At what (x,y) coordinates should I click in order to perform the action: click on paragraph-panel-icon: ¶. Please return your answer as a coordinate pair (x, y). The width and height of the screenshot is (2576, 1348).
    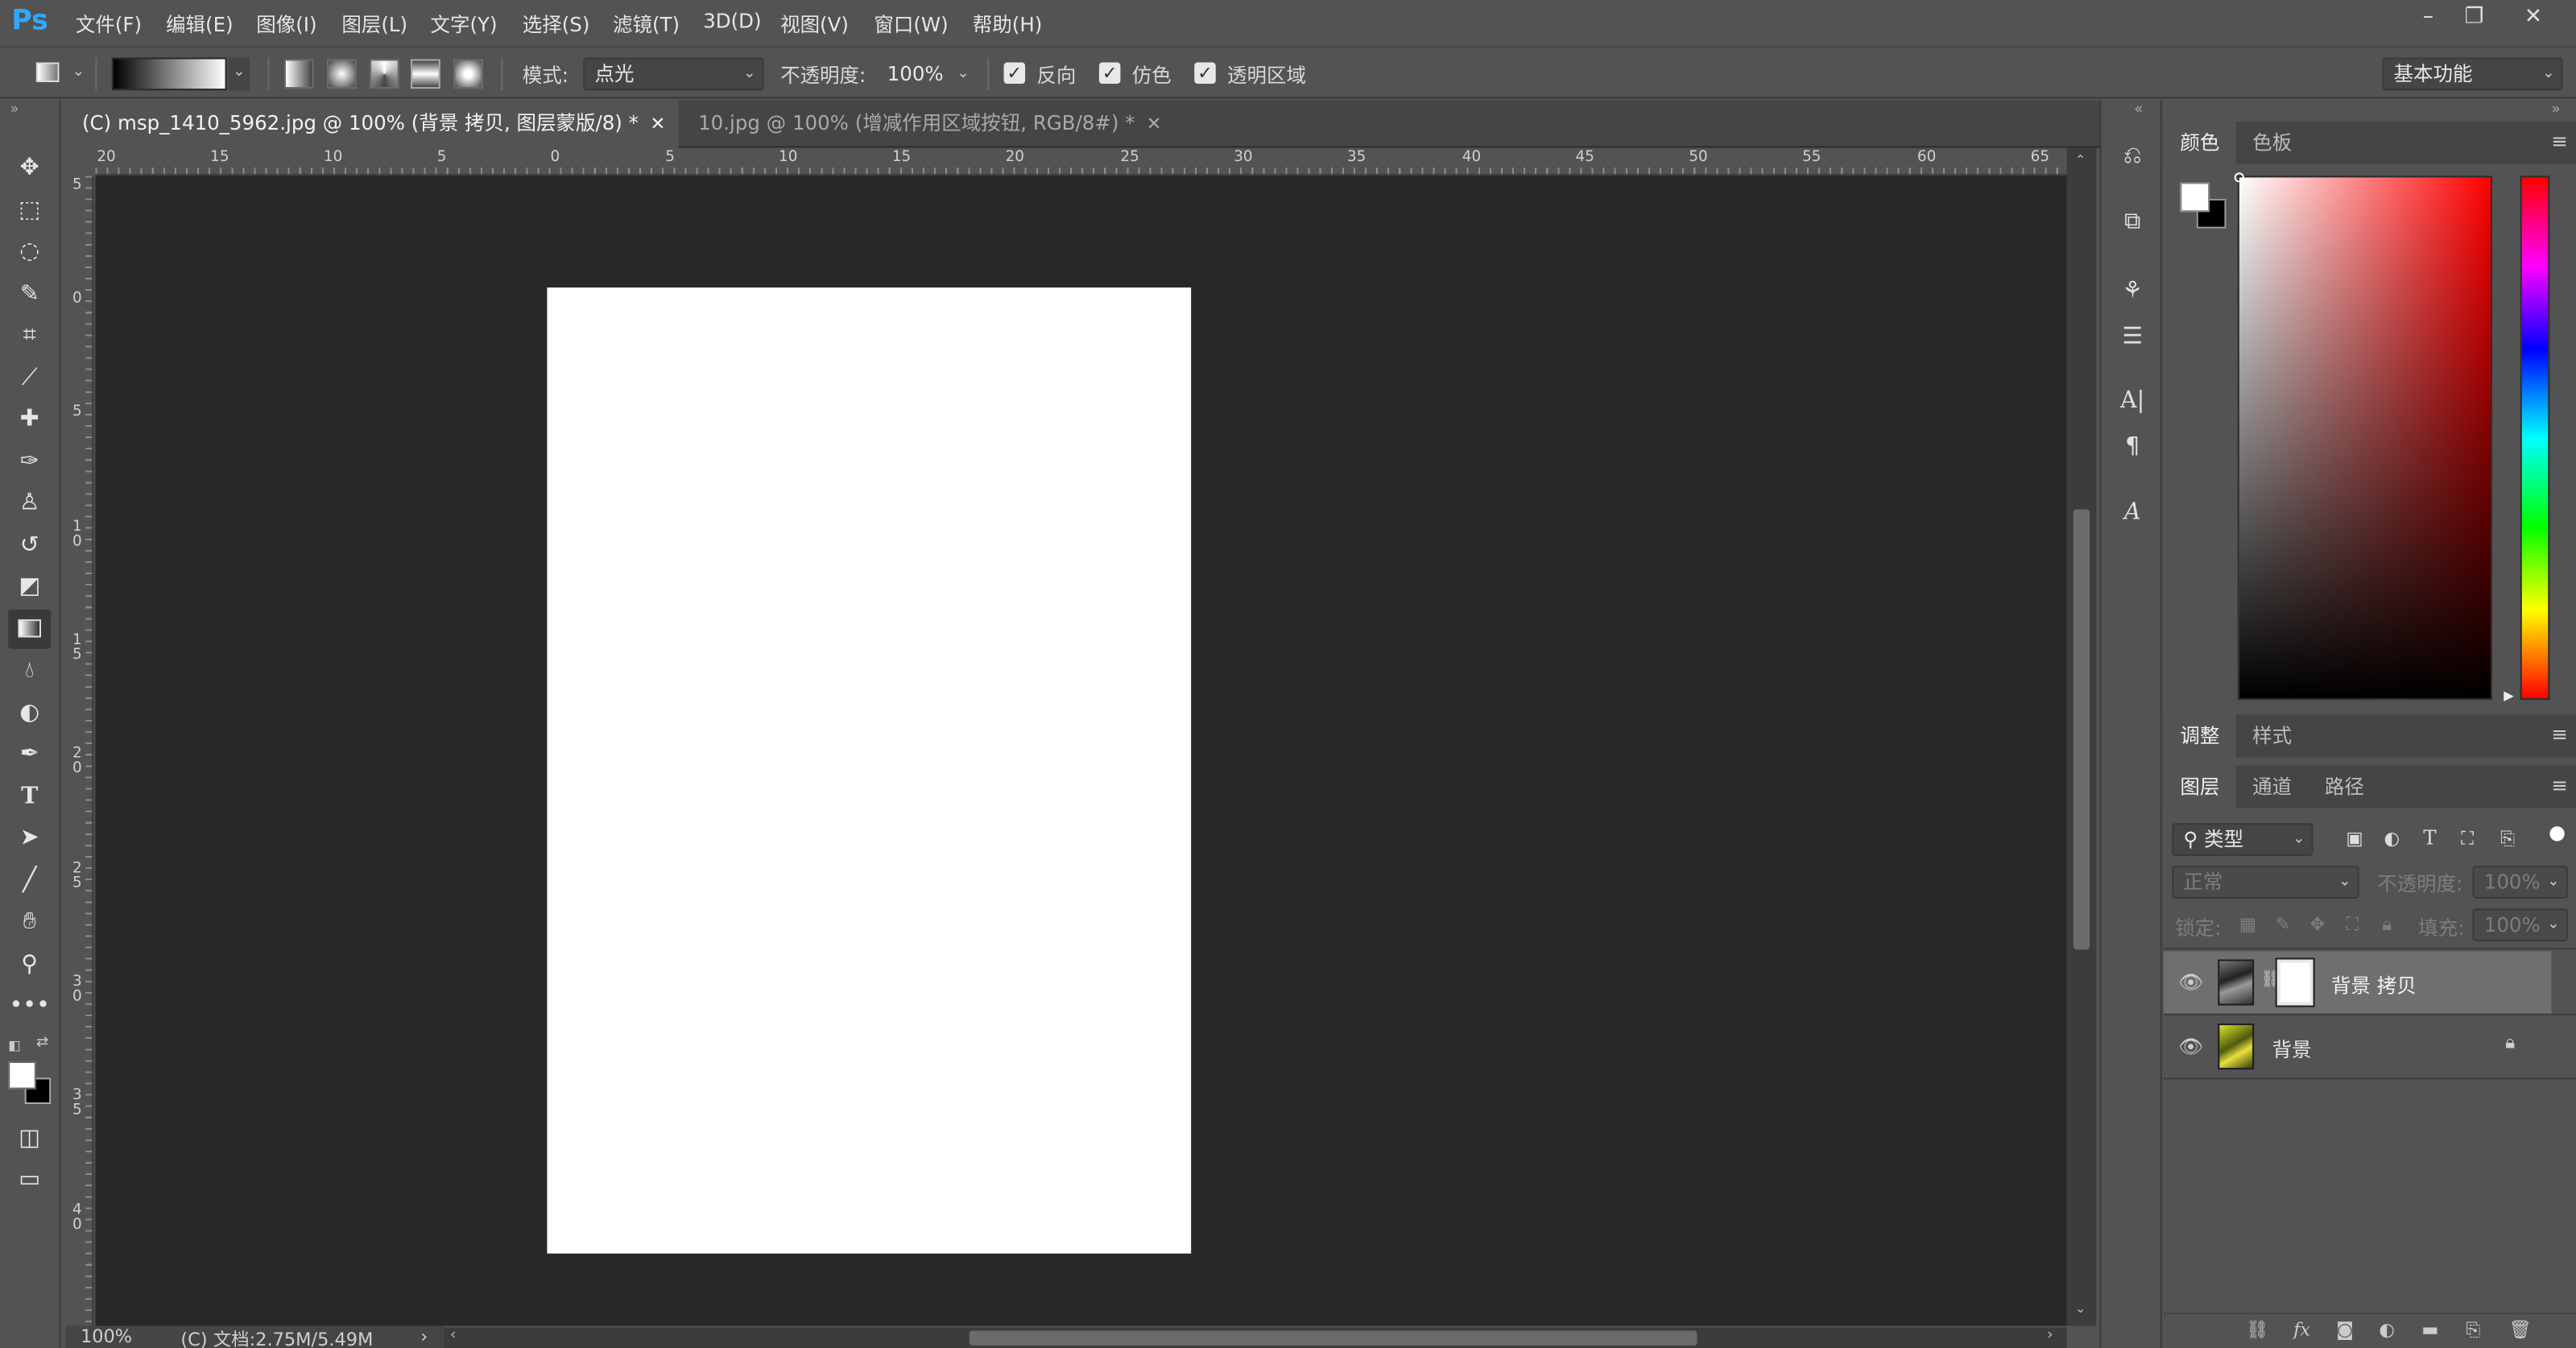
    Looking at the image, I should click on (2133, 447).